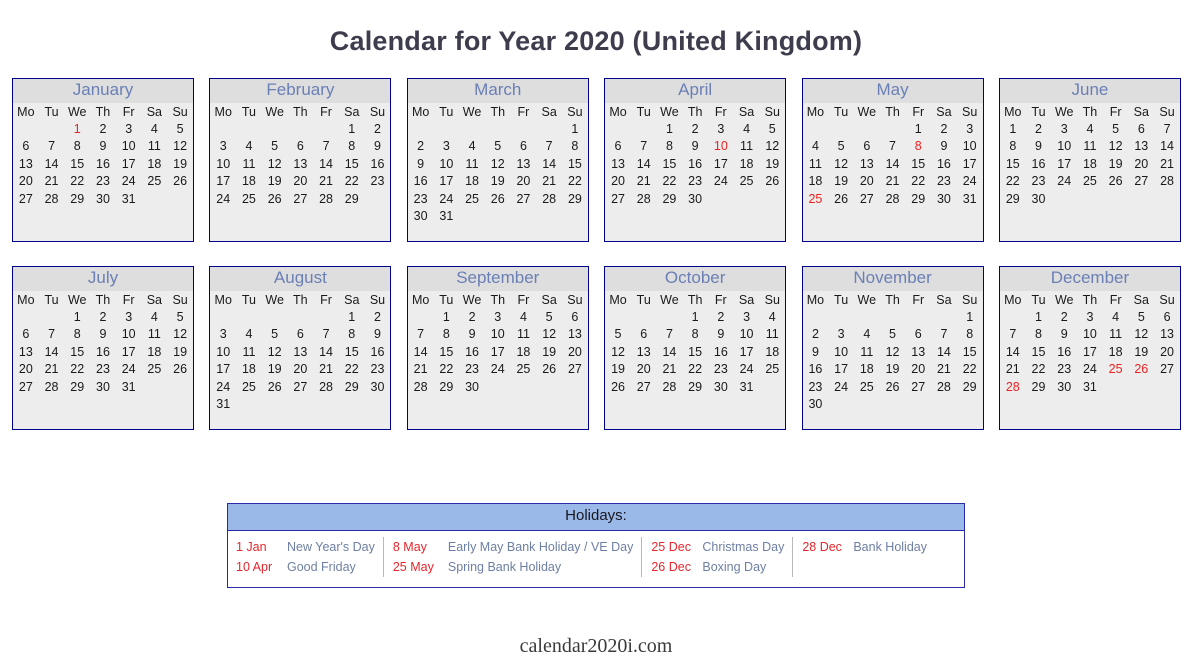 Image resolution: width=1192 pixels, height=662 pixels. I want to click on day-cell: 12, so click(841, 163).